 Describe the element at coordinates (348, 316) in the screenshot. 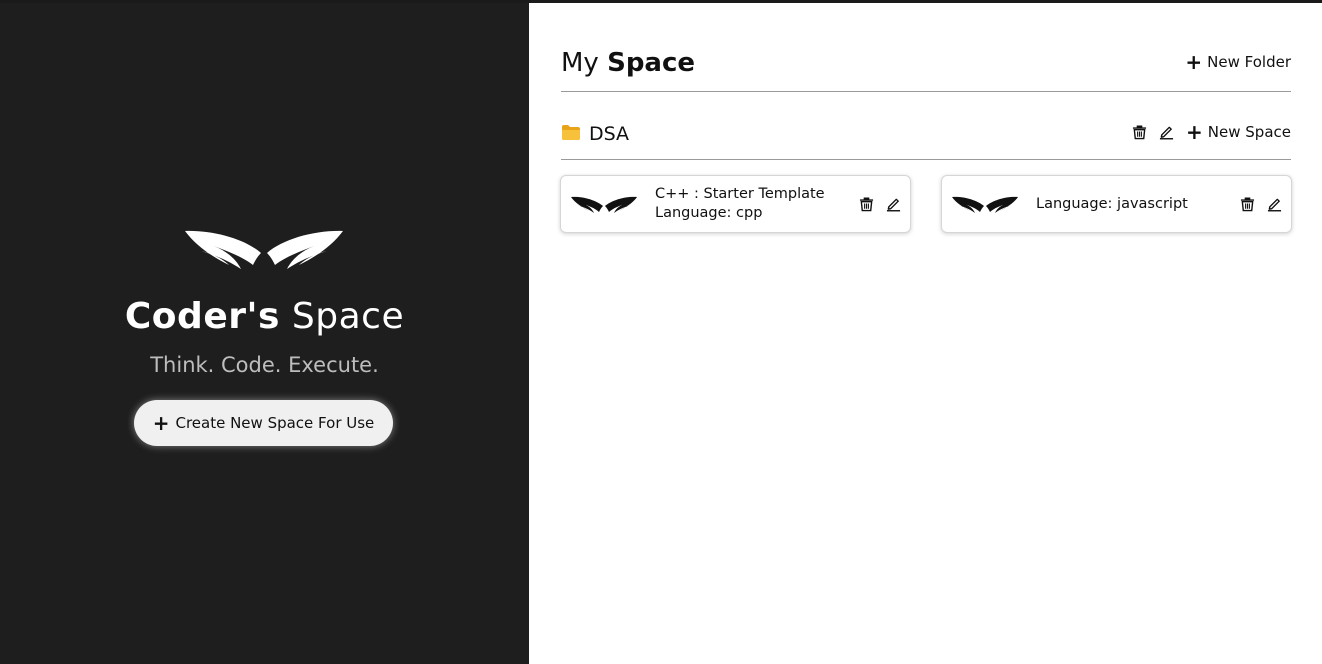

I see `brand-title-light: Space` at that location.